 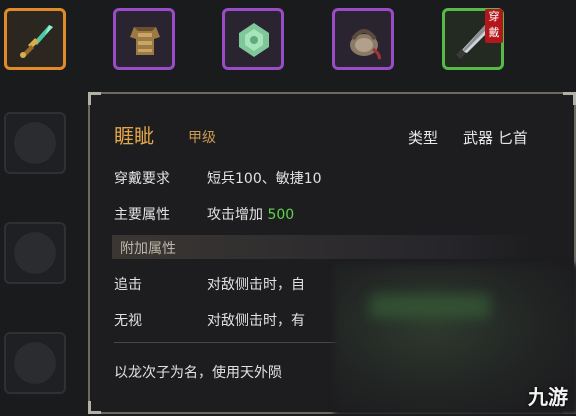 I want to click on jade-dagger-icon, so click(x=36, y=41).